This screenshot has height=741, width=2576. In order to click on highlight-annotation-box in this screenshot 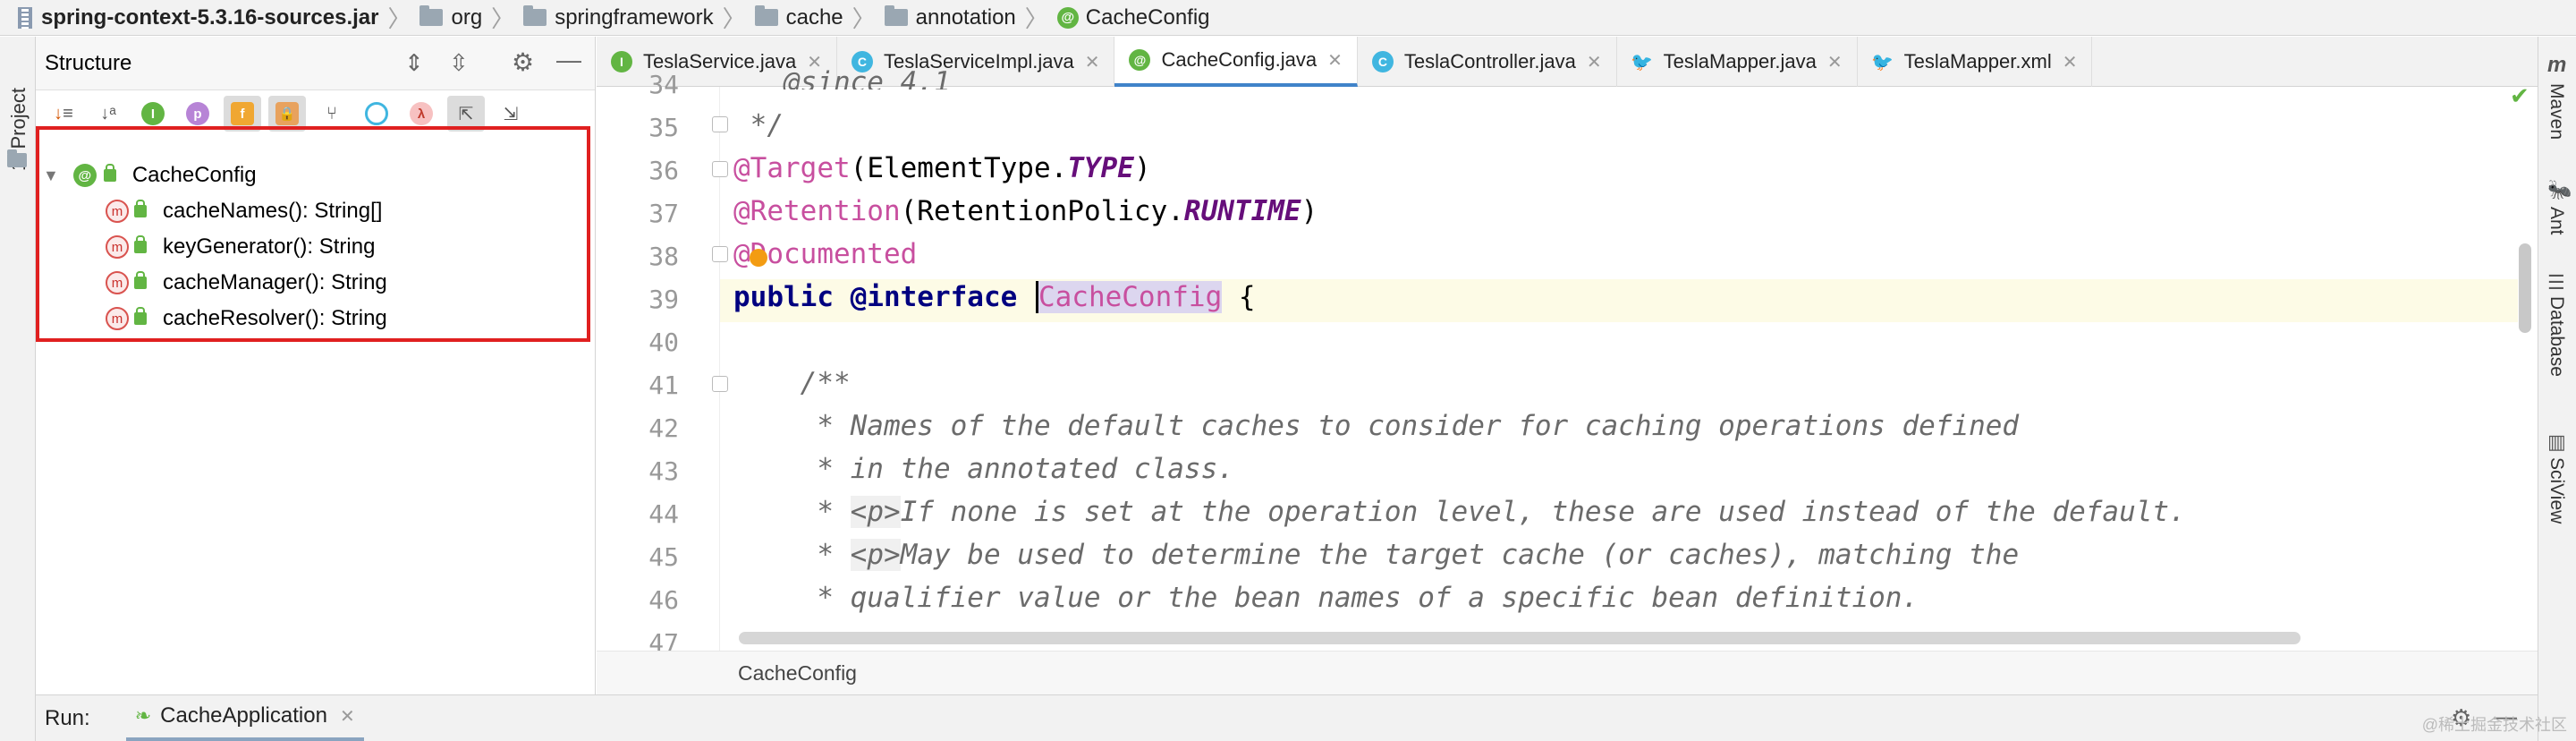, I will do `click(313, 234)`.